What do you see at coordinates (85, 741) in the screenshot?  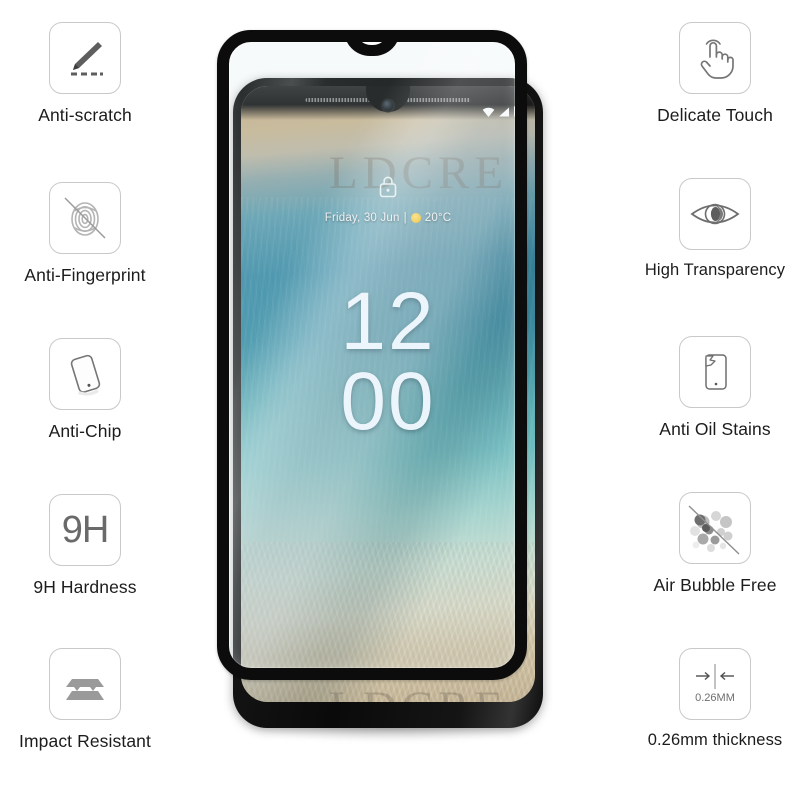 I see `feature-label: Impact Resistant` at bounding box center [85, 741].